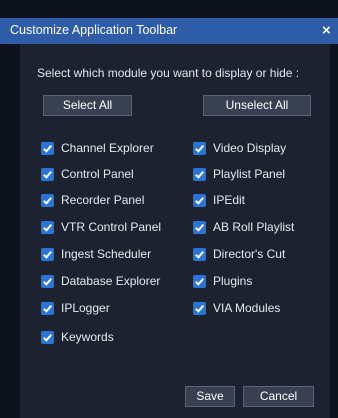 The width and height of the screenshot is (338, 418). What do you see at coordinates (250, 148) in the screenshot?
I see `module-label: Video Display` at bounding box center [250, 148].